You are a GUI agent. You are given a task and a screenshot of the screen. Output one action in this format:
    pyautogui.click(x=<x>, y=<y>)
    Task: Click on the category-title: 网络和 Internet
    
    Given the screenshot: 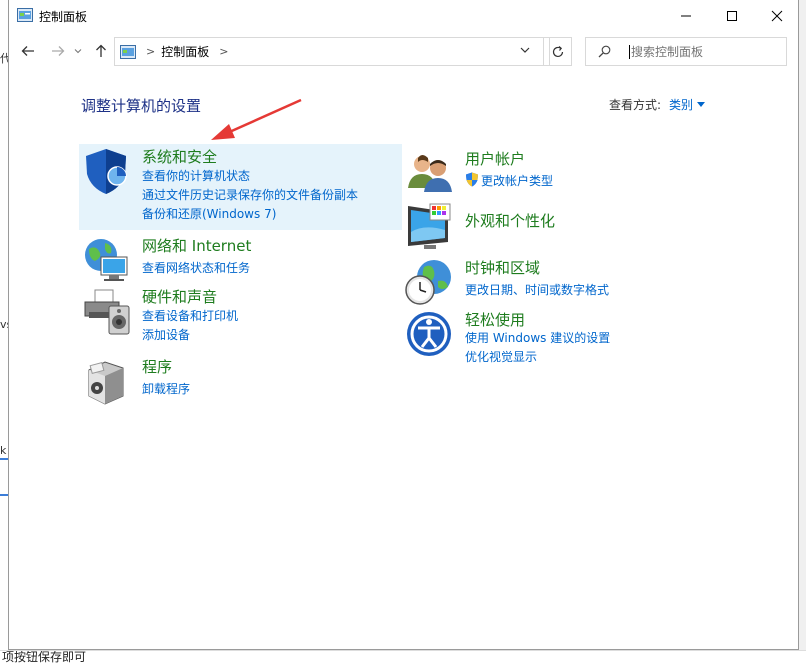 What is the action you would take?
    pyautogui.click(x=196, y=245)
    